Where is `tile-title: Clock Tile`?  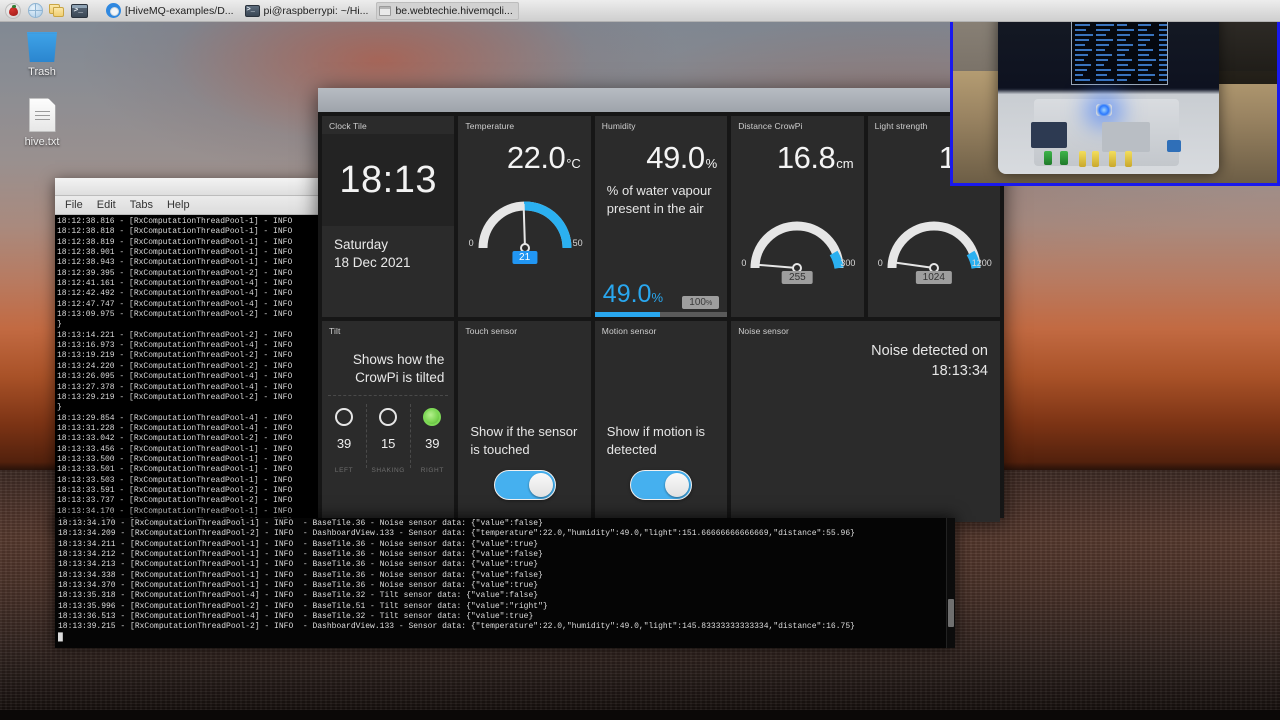
tile-title: Clock Tile is located at coordinates (348, 126).